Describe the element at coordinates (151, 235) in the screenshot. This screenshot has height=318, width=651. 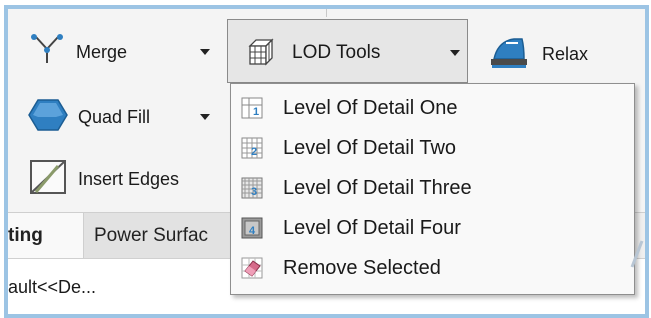
I see `tab-power-surfacing-label: Power Surfac` at that location.